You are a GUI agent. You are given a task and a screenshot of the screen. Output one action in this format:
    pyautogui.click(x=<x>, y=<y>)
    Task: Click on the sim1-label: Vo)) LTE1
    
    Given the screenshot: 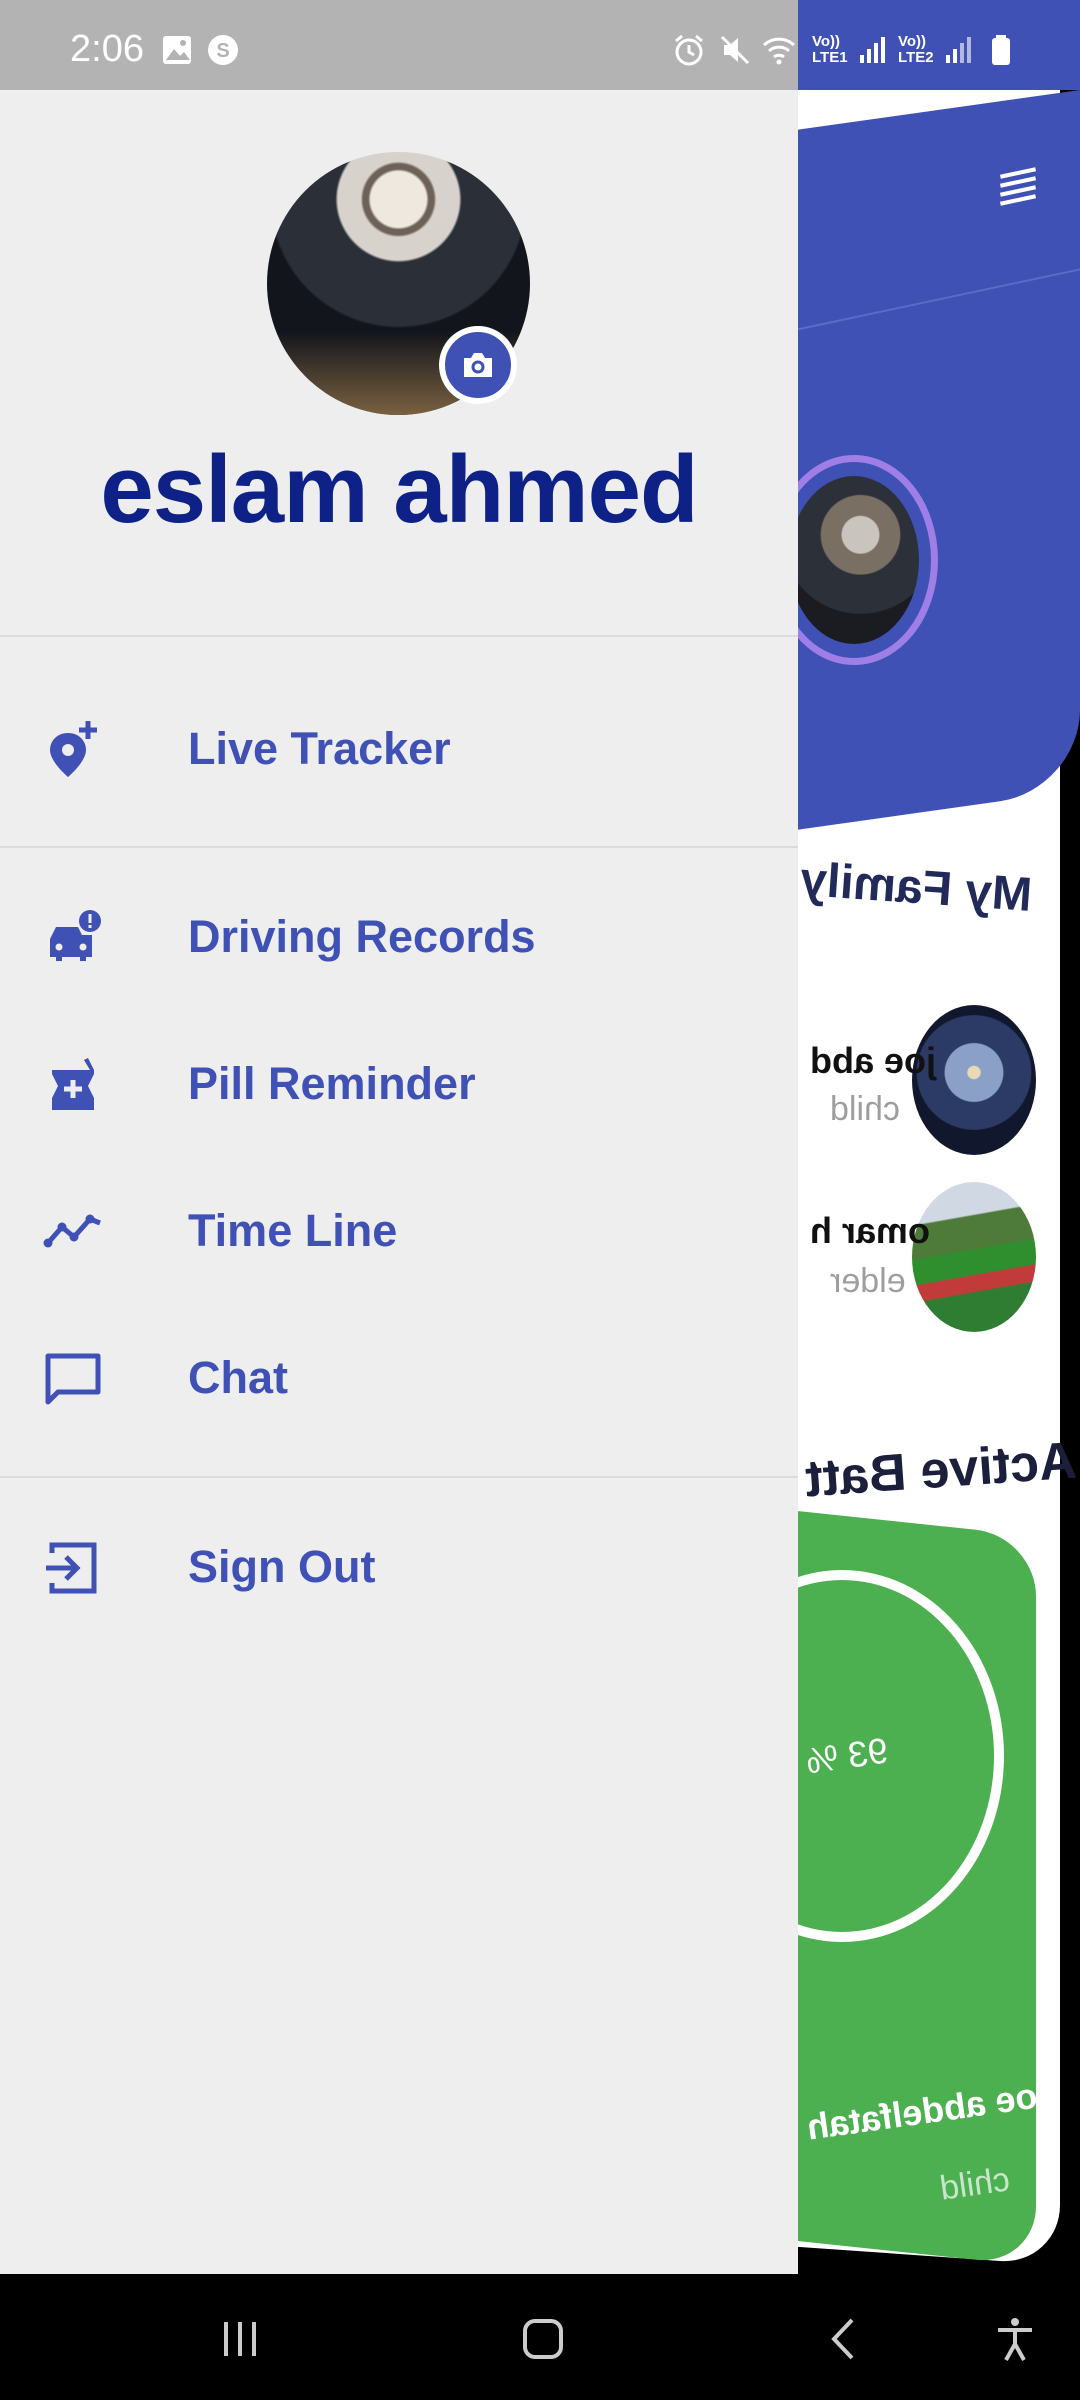 What is the action you would take?
    pyautogui.click(x=830, y=49)
    